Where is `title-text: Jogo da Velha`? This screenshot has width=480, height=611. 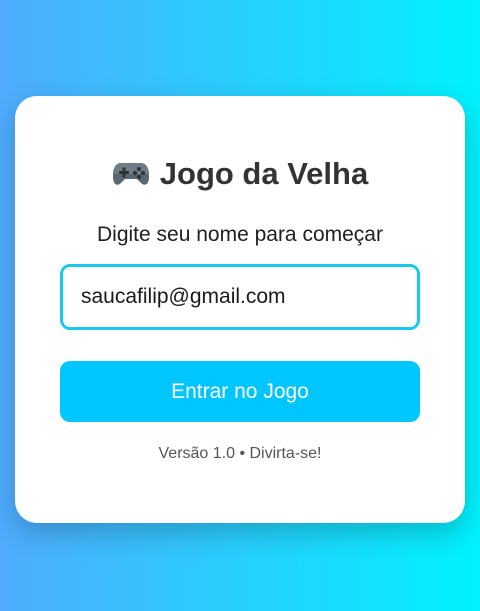 title-text: Jogo da Velha is located at coordinates (264, 173).